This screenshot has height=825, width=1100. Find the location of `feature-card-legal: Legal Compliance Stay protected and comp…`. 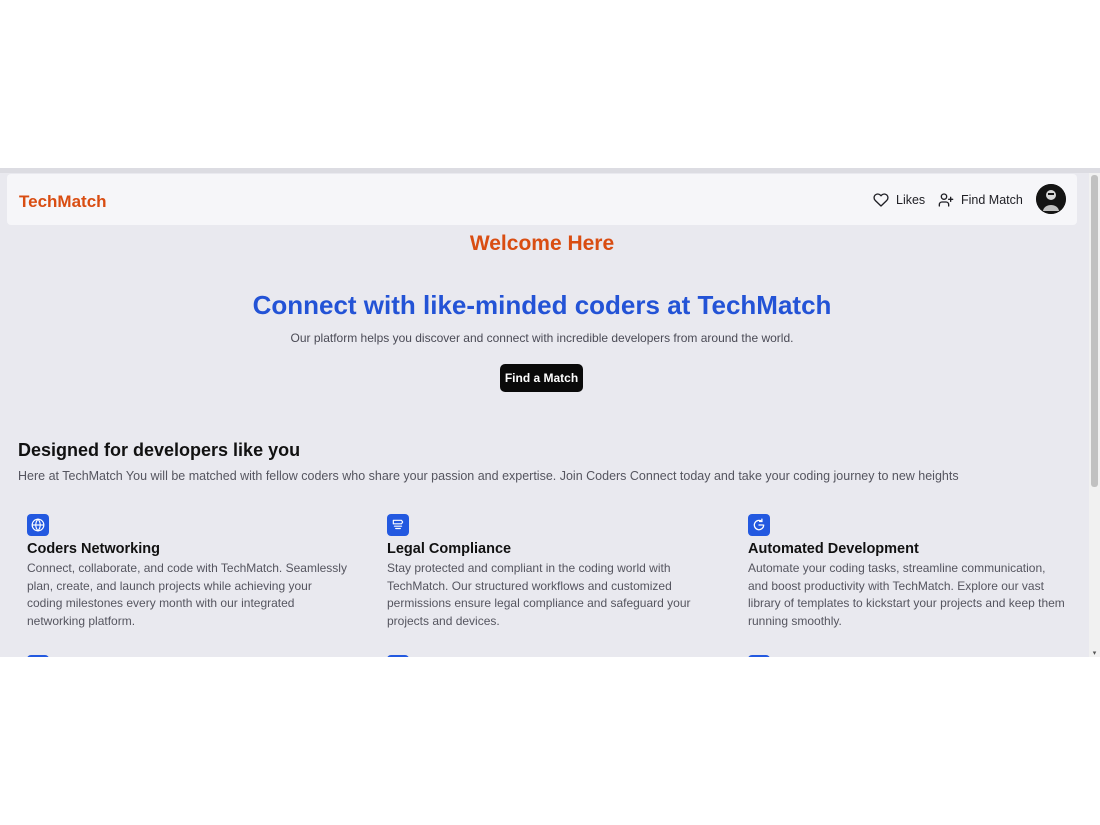

feature-card-legal: Legal Compliance Stay protected and comp… is located at coordinates (547, 572).